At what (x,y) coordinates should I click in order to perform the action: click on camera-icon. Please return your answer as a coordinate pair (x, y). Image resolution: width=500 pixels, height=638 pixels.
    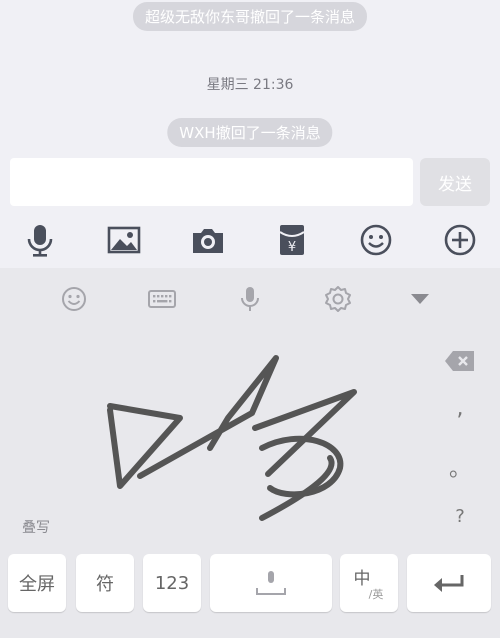
    Looking at the image, I should click on (208, 240).